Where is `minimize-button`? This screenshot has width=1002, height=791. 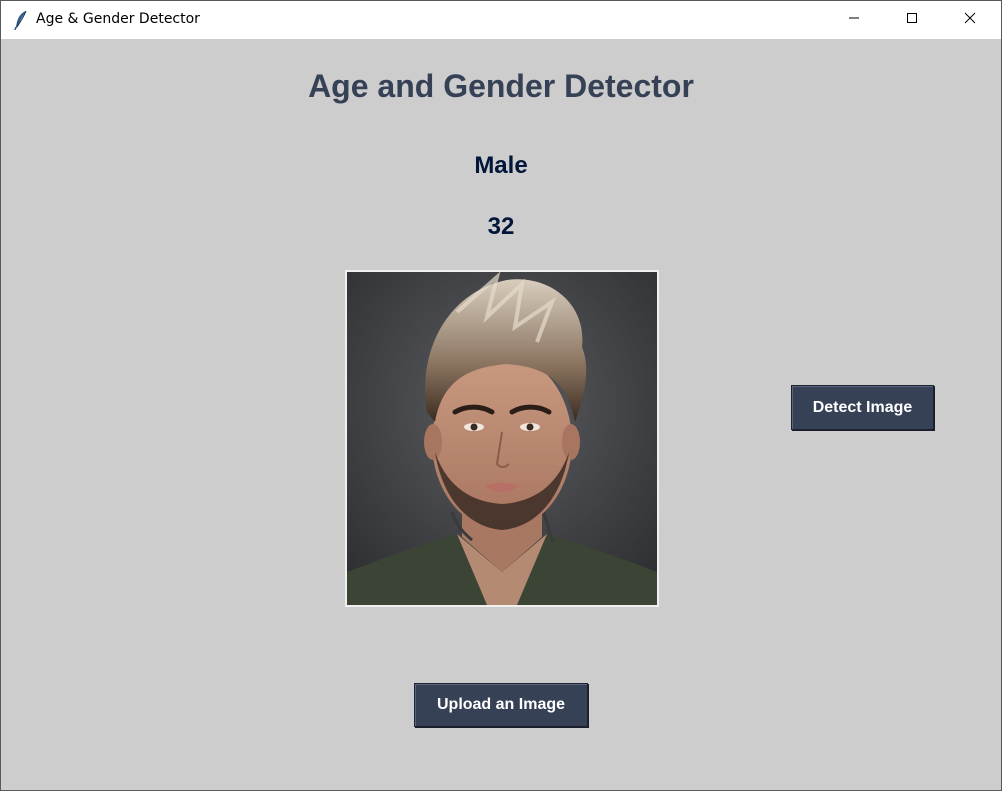 minimize-button is located at coordinates (854, 20).